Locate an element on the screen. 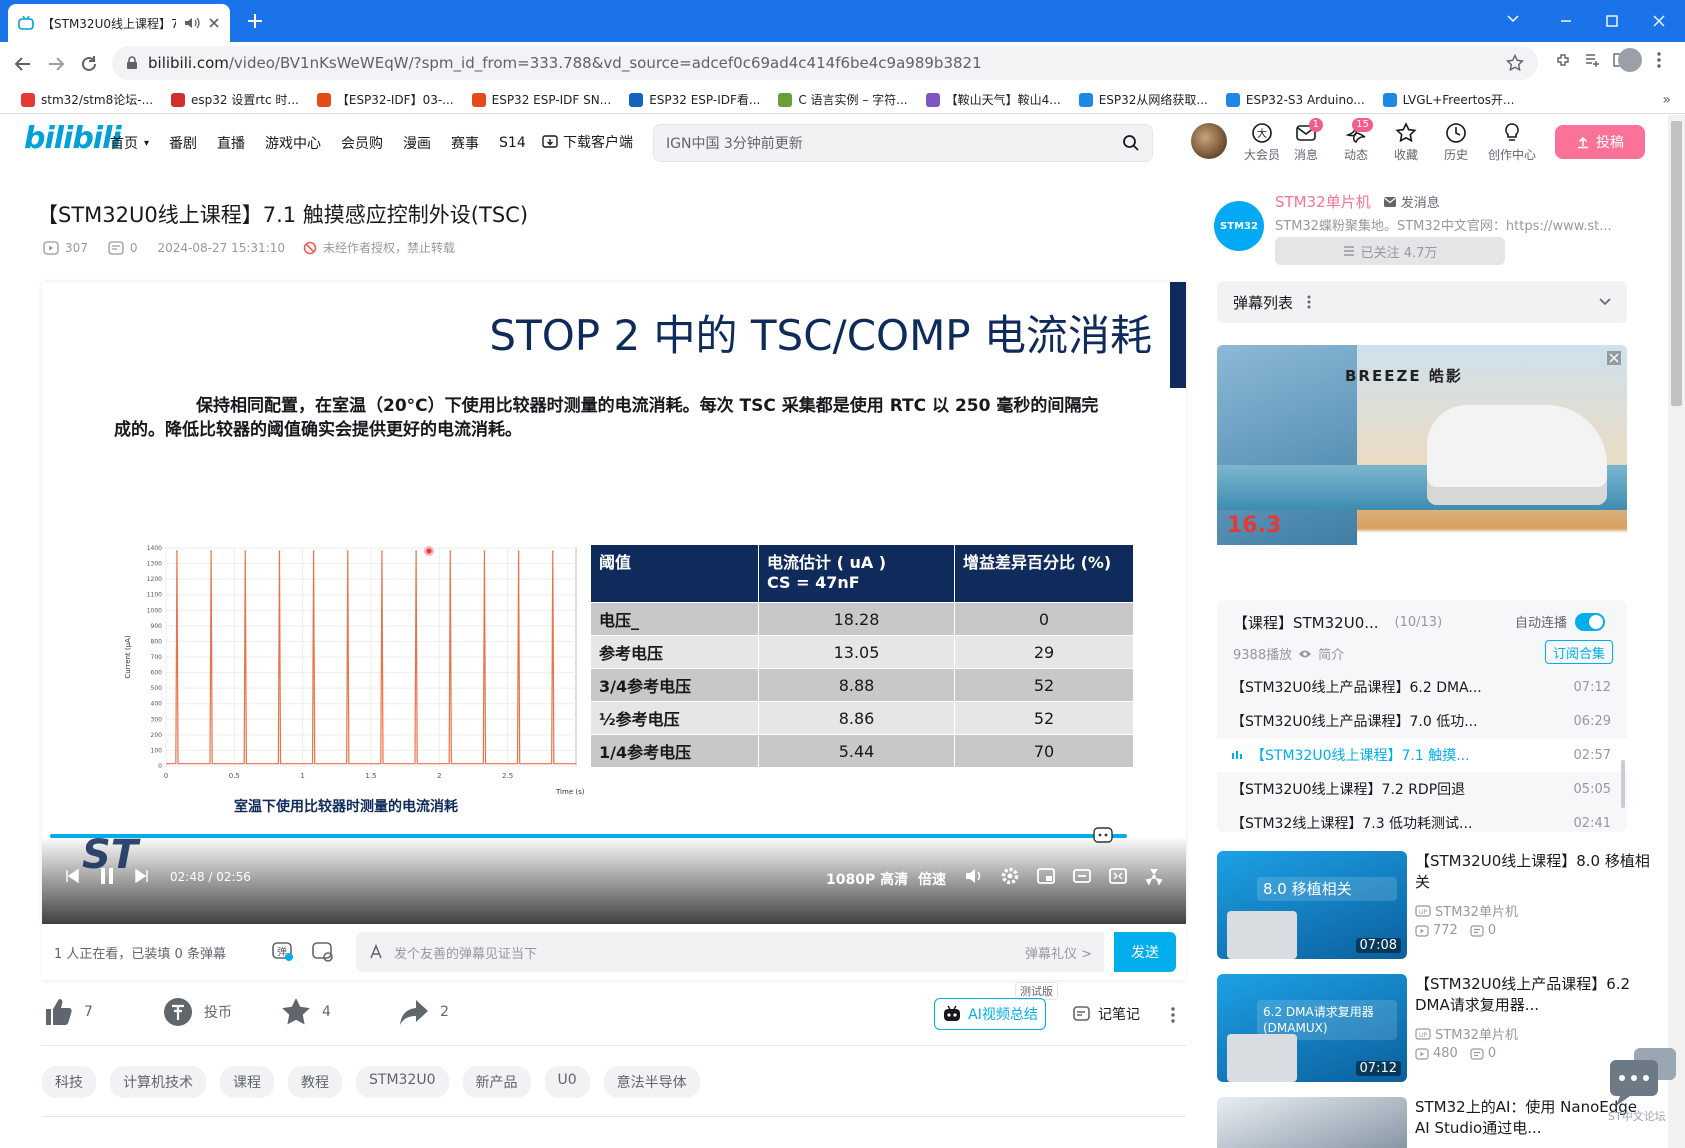  playlist-intro: 简介 is located at coordinates (1331, 653).